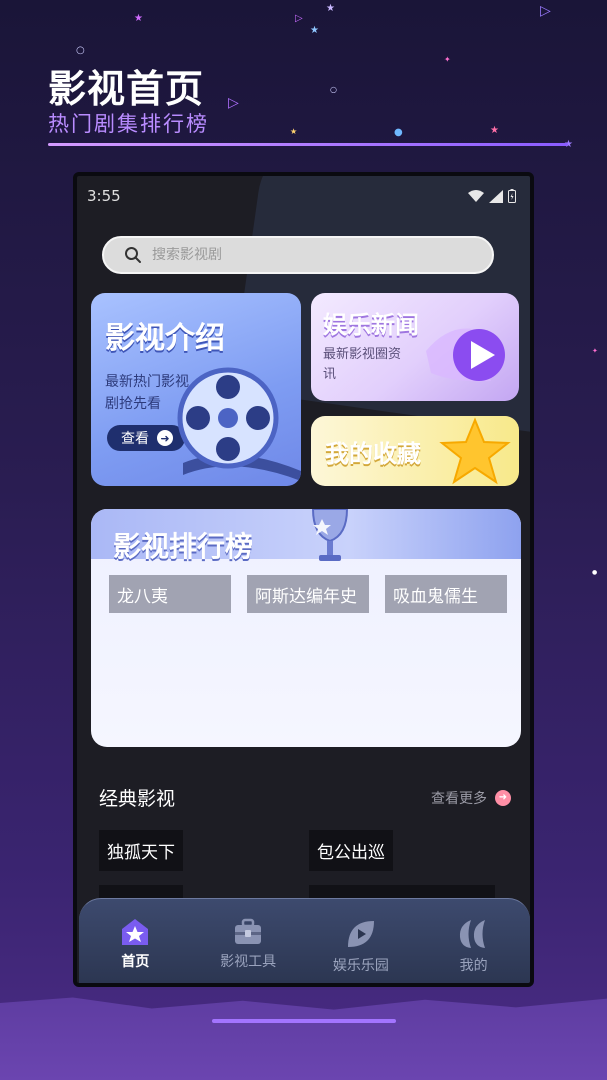 The width and height of the screenshot is (607, 1080). I want to click on tab-entertainment-label: 娱乐乐园, so click(360, 966).